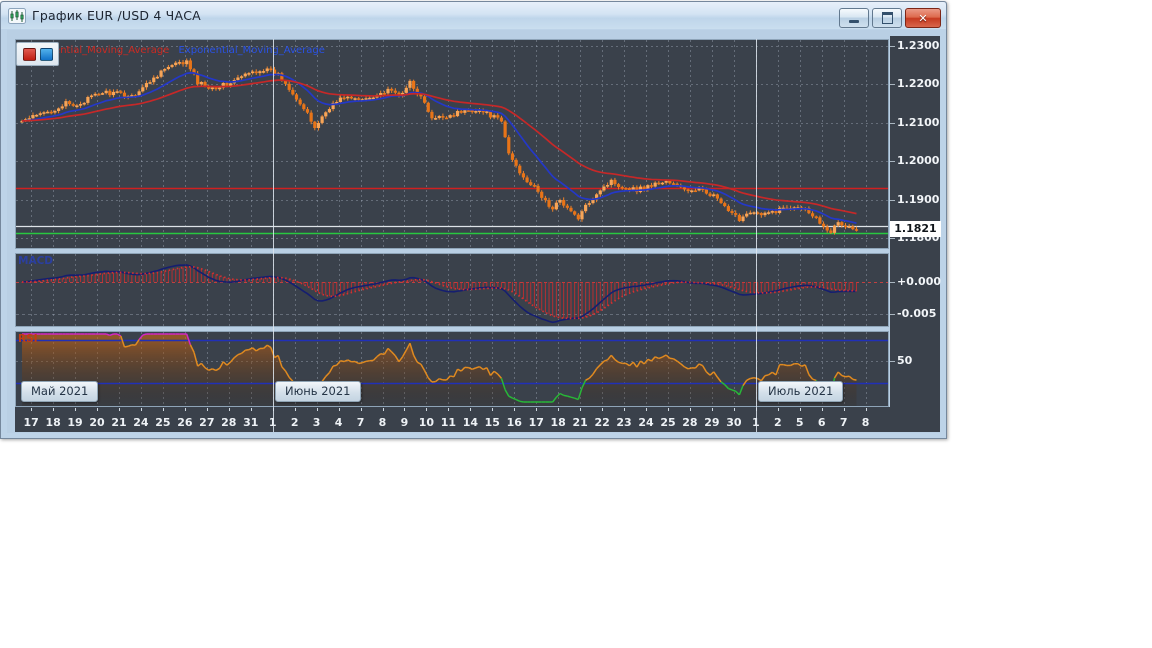 The image size is (1152, 648). I want to click on time-label: 29, so click(712, 422).